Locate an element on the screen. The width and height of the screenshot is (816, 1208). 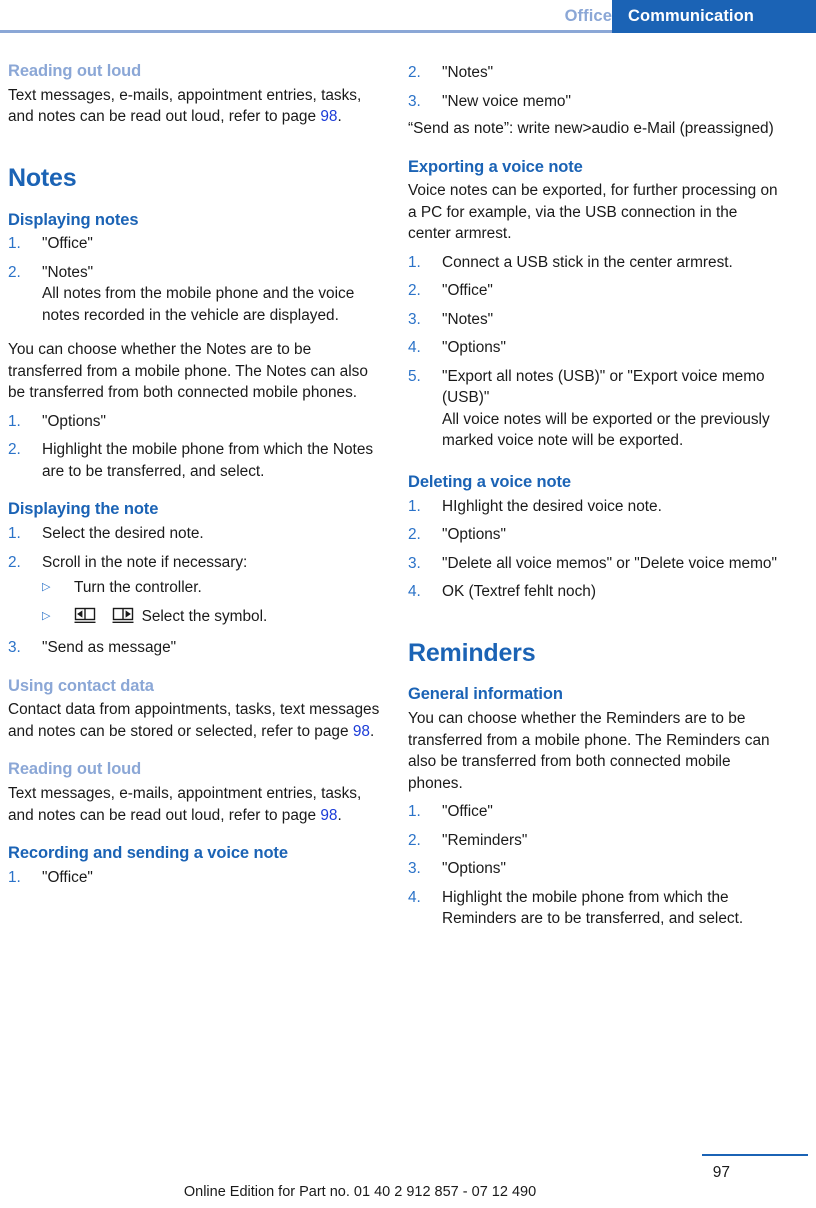
page-header: Office Communication is located at coordinates (408, 16).